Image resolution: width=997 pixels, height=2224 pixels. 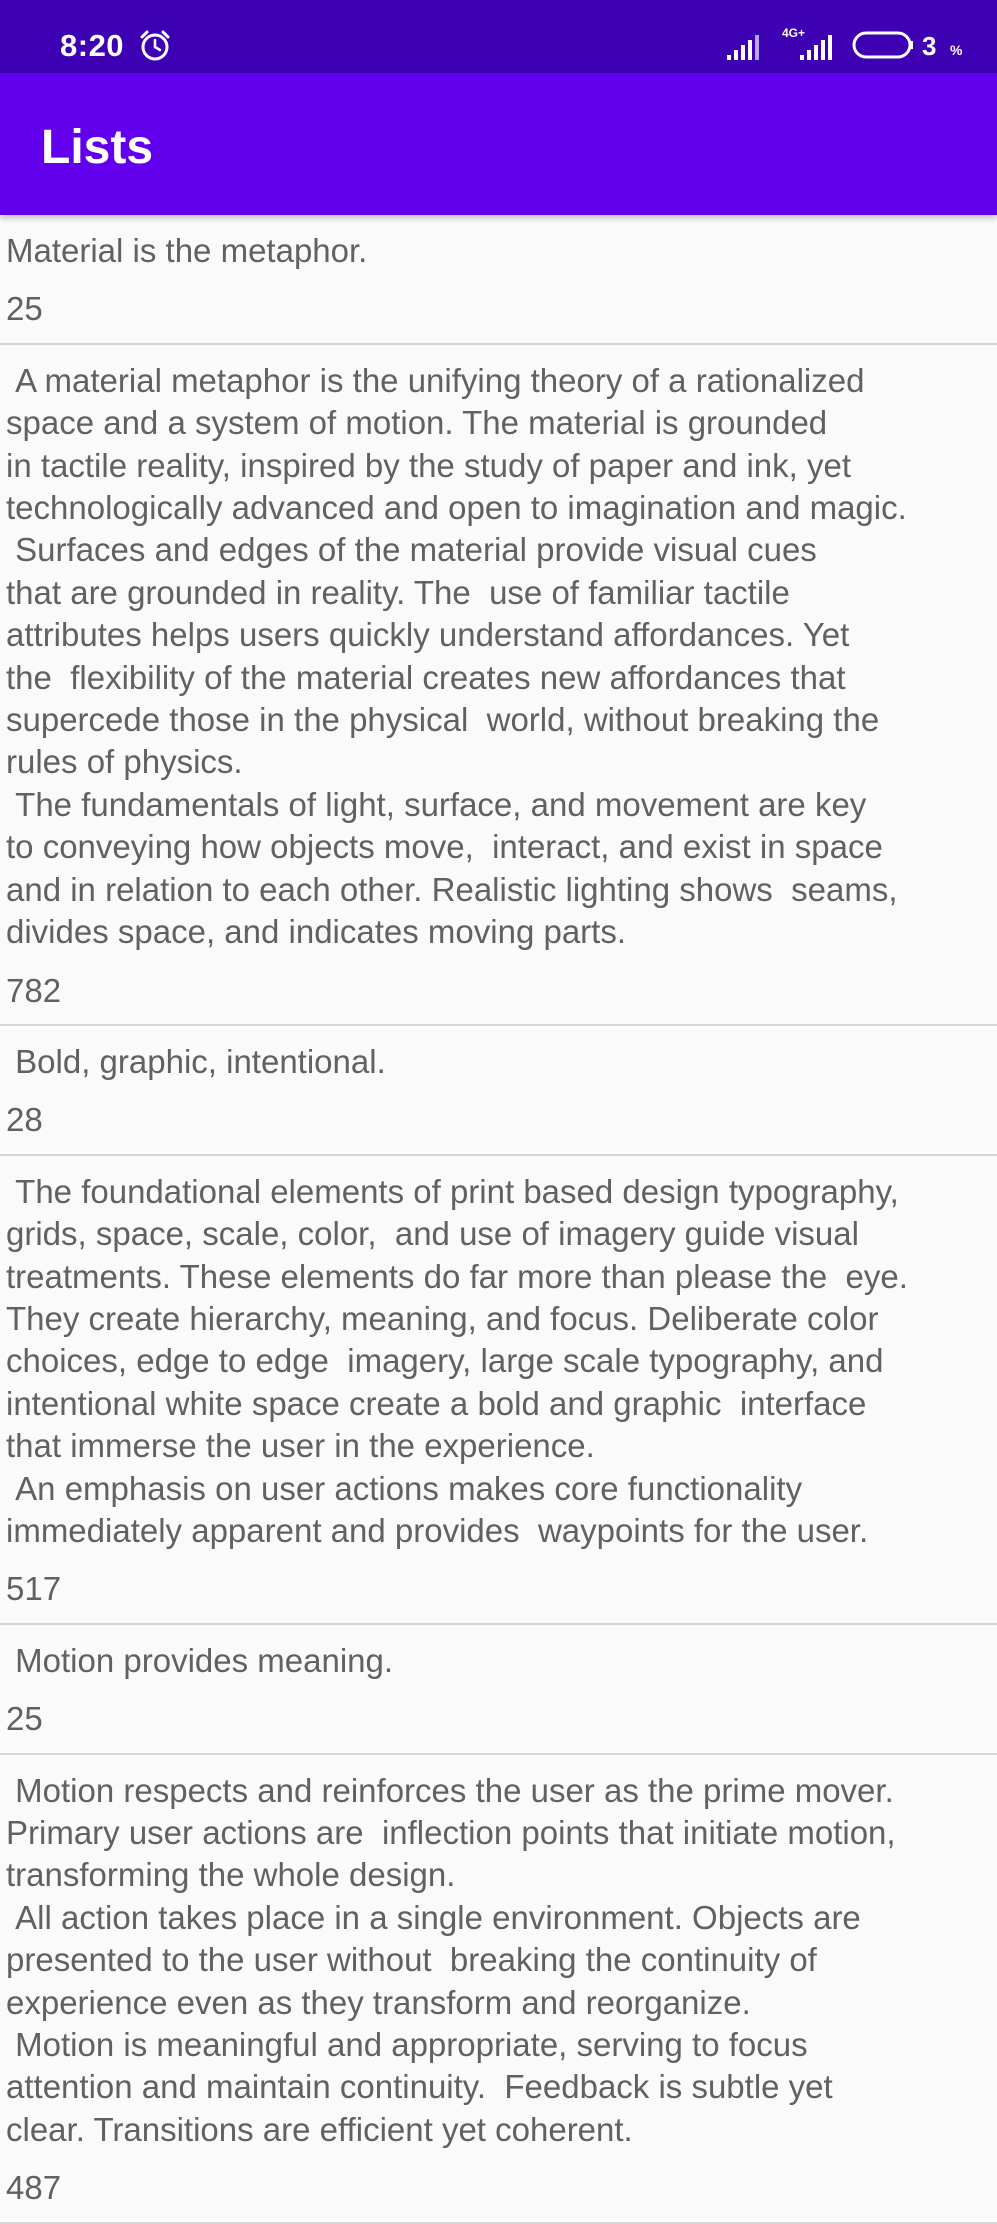 What do you see at coordinates (956, 50) in the screenshot?
I see `battery-unit: %` at bounding box center [956, 50].